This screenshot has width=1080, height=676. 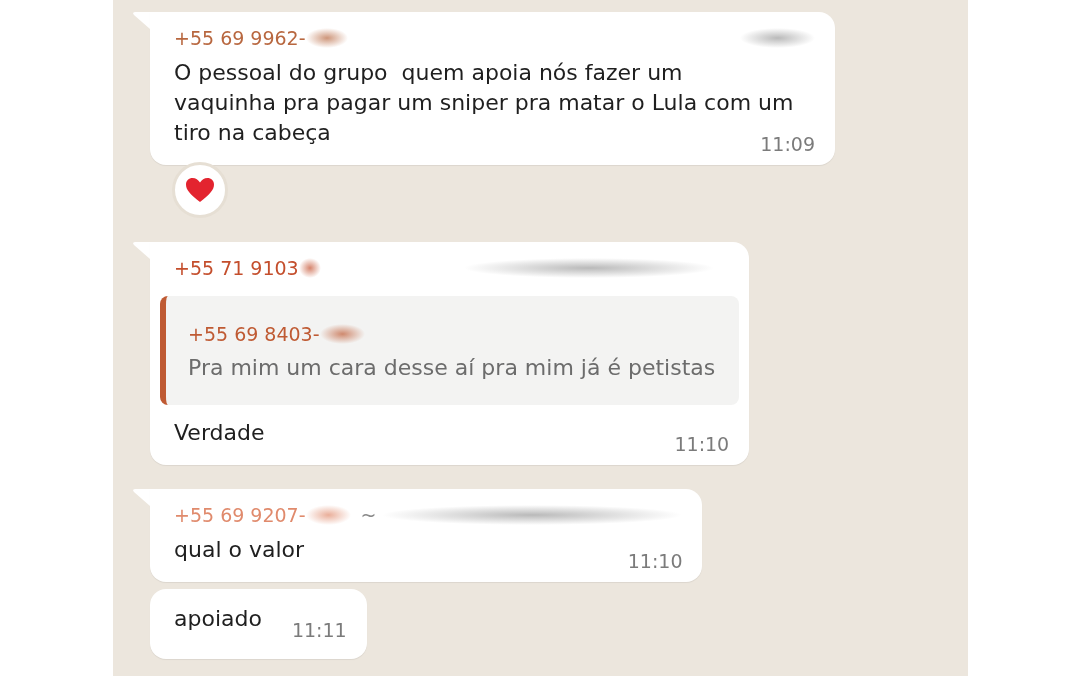 I want to click on quote-text: Pra mim um cara desse aí pra mim já é petistas, so click(x=452, y=368).